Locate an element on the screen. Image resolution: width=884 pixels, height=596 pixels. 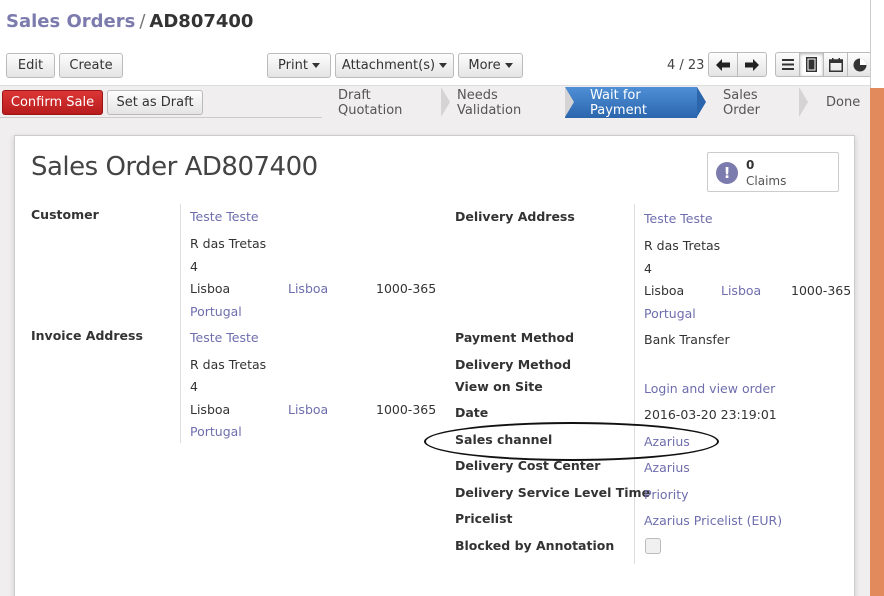
arrow-right-icon is located at coordinates (752, 64).